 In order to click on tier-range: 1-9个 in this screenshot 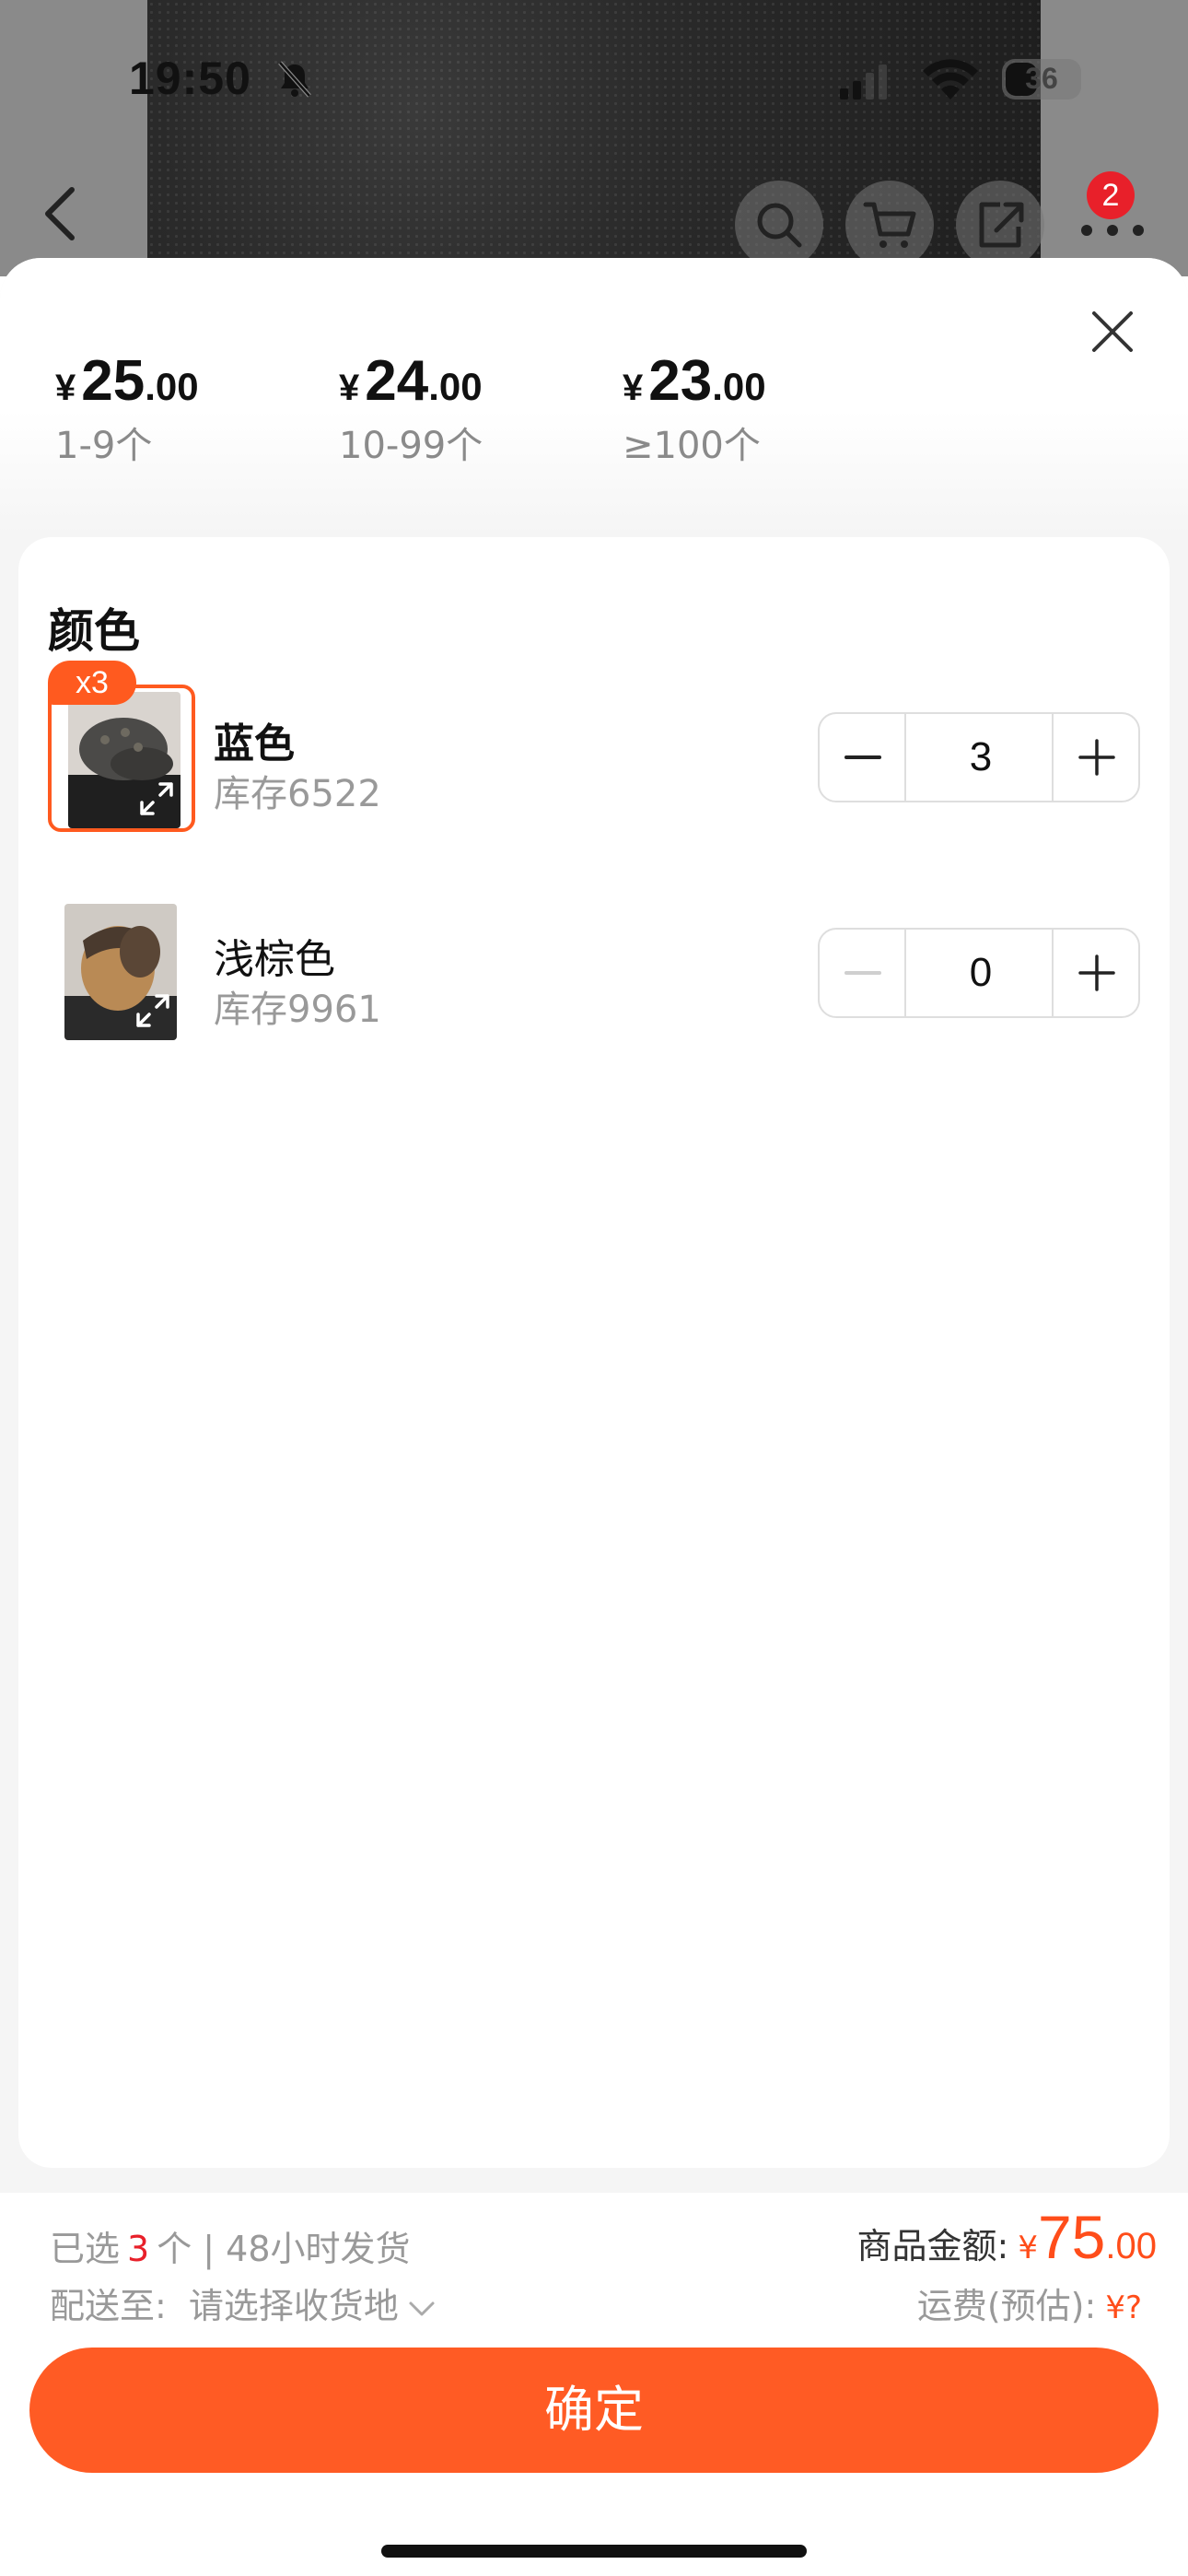, I will do `click(104, 446)`.